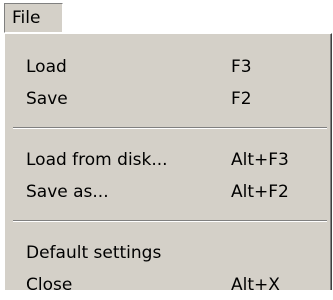 The width and height of the screenshot is (333, 300). What do you see at coordinates (260, 160) in the screenshot?
I see `menu-item-shortcut: Alt+F3` at bounding box center [260, 160].